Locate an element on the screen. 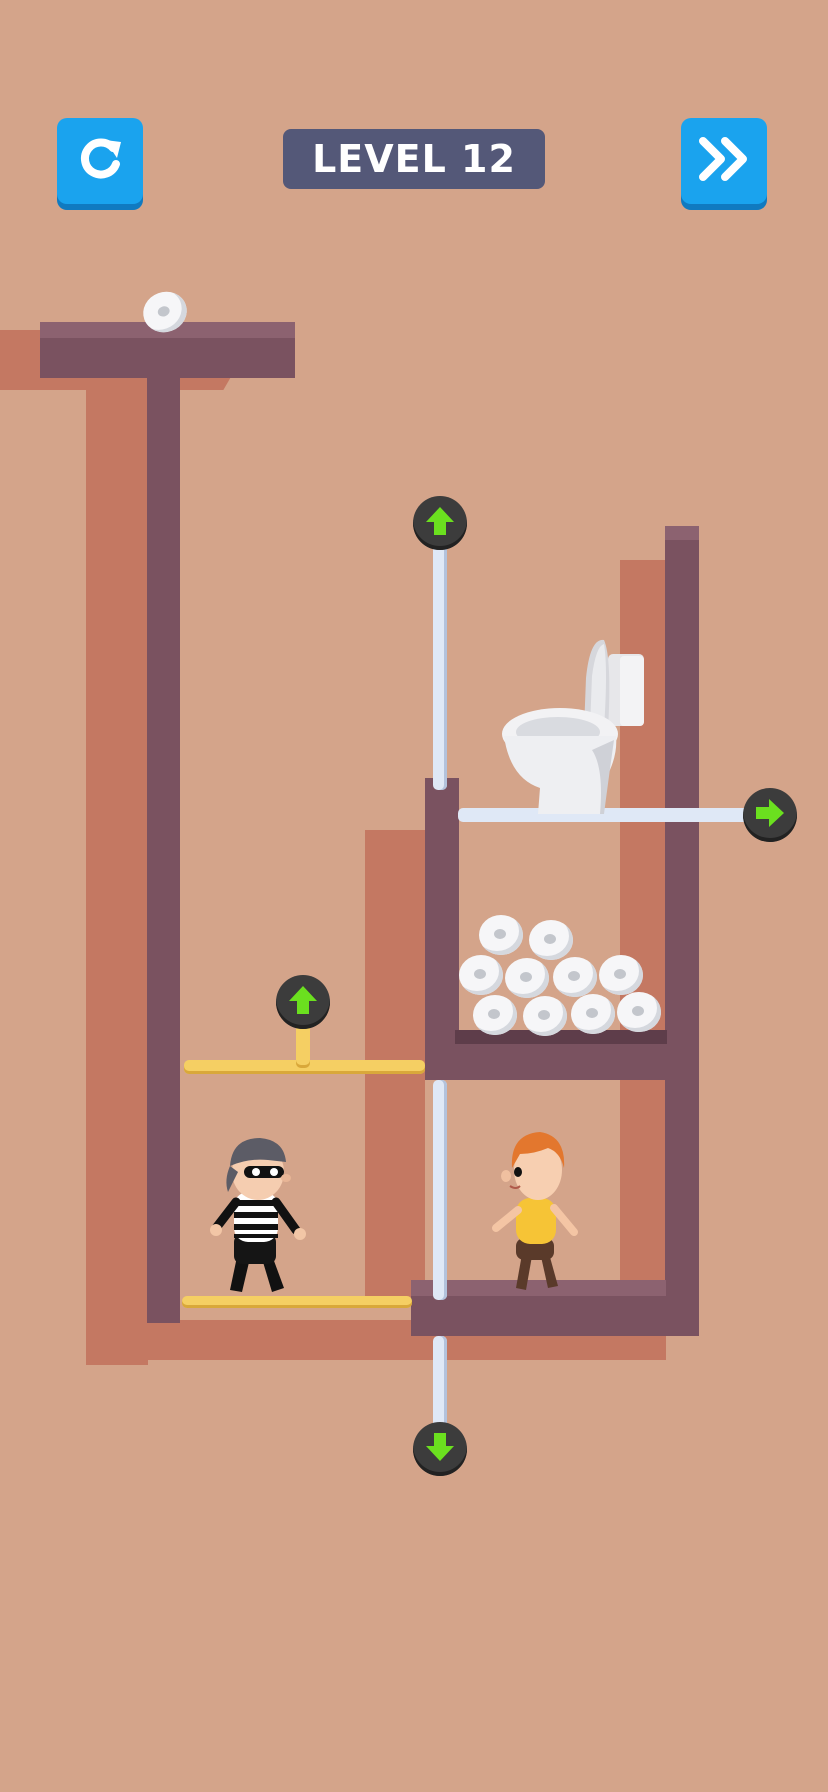  toilet is located at coordinates (575, 729).